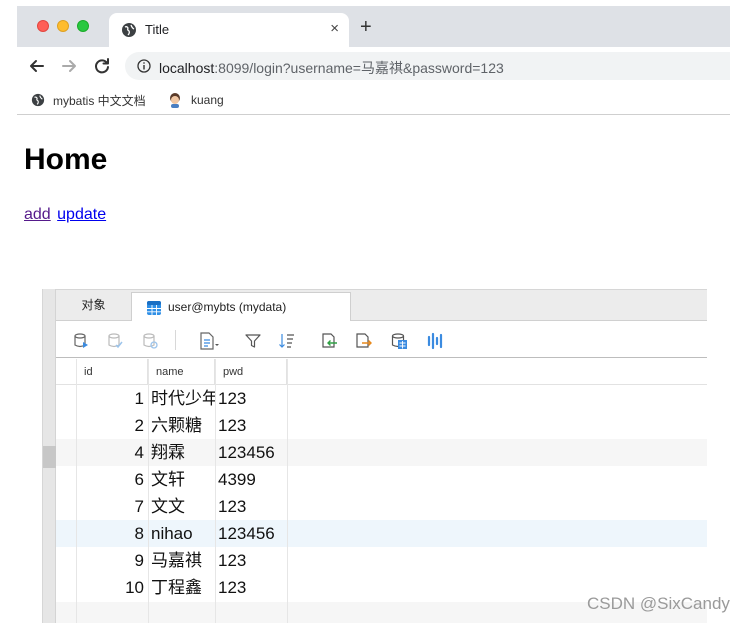  What do you see at coordinates (381, 372) in the screenshot?
I see `grid-header: id name pwd` at bounding box center [381, 372].